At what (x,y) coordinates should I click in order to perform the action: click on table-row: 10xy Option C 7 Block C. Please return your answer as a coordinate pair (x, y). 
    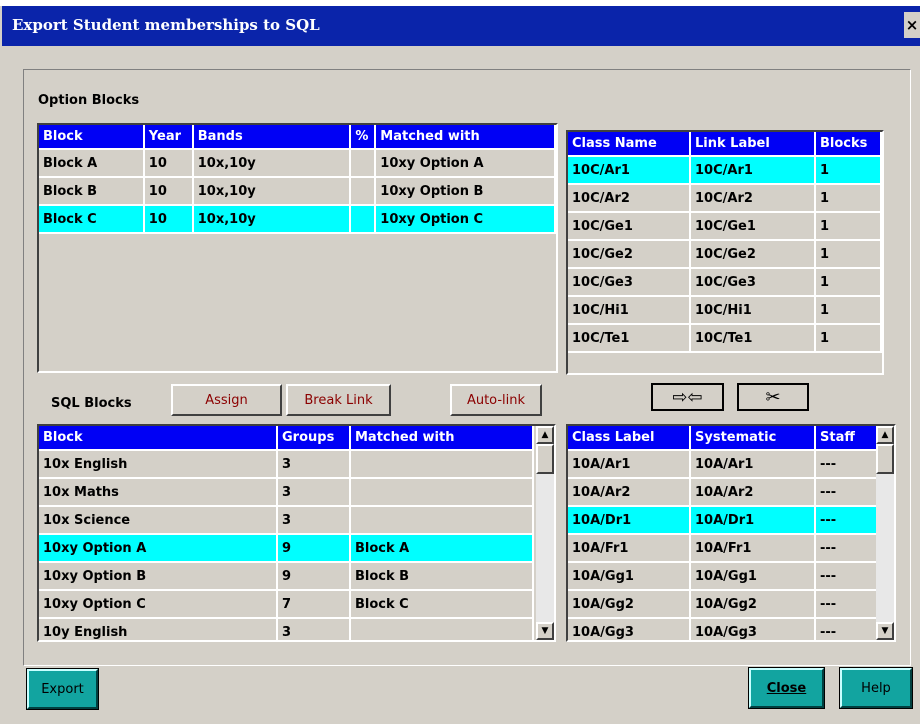
    Looking at the image, I should click on (286, 605).